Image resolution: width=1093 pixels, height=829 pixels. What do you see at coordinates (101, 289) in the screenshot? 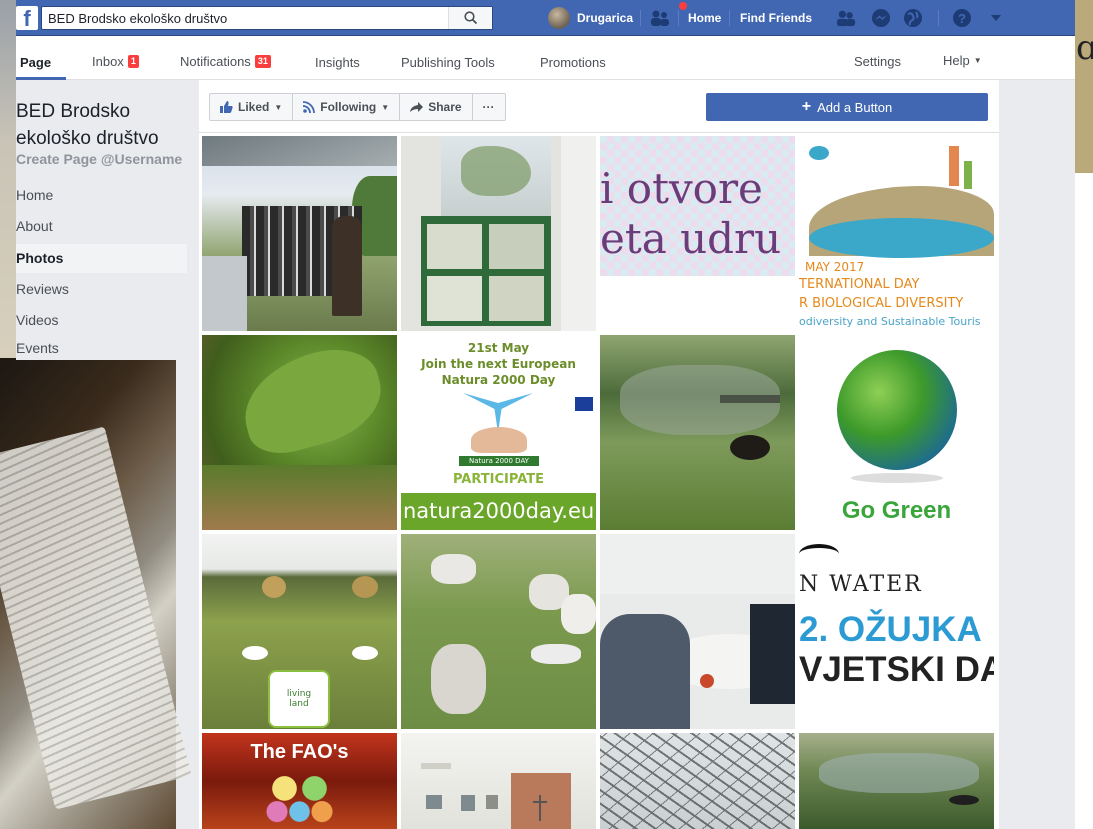
I see `sidebar-item-reviews: Reviews` at bounding box center [101, 289].